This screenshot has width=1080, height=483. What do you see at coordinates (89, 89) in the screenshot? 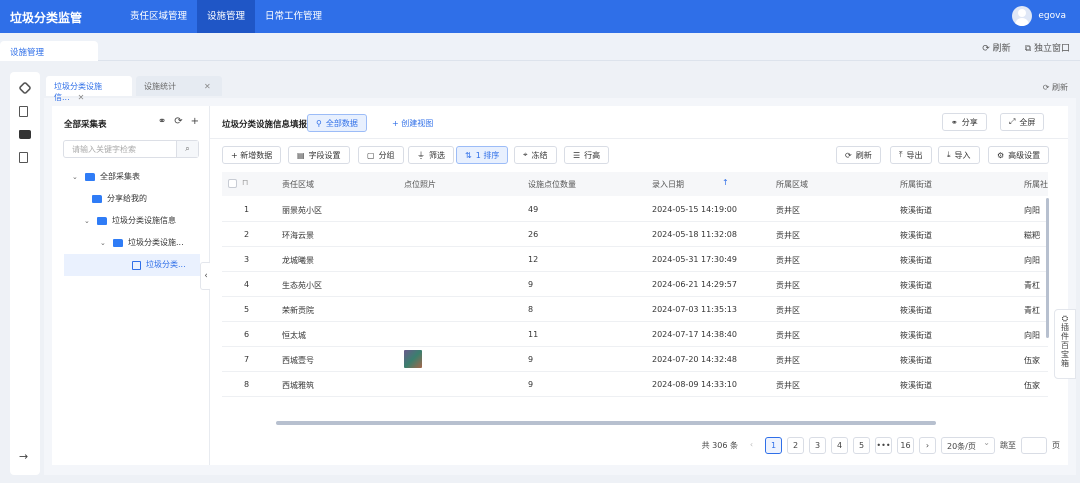
I see `tab-facility-info: 垃圾分类设施信... ✕` at bounding box center [89, 89].